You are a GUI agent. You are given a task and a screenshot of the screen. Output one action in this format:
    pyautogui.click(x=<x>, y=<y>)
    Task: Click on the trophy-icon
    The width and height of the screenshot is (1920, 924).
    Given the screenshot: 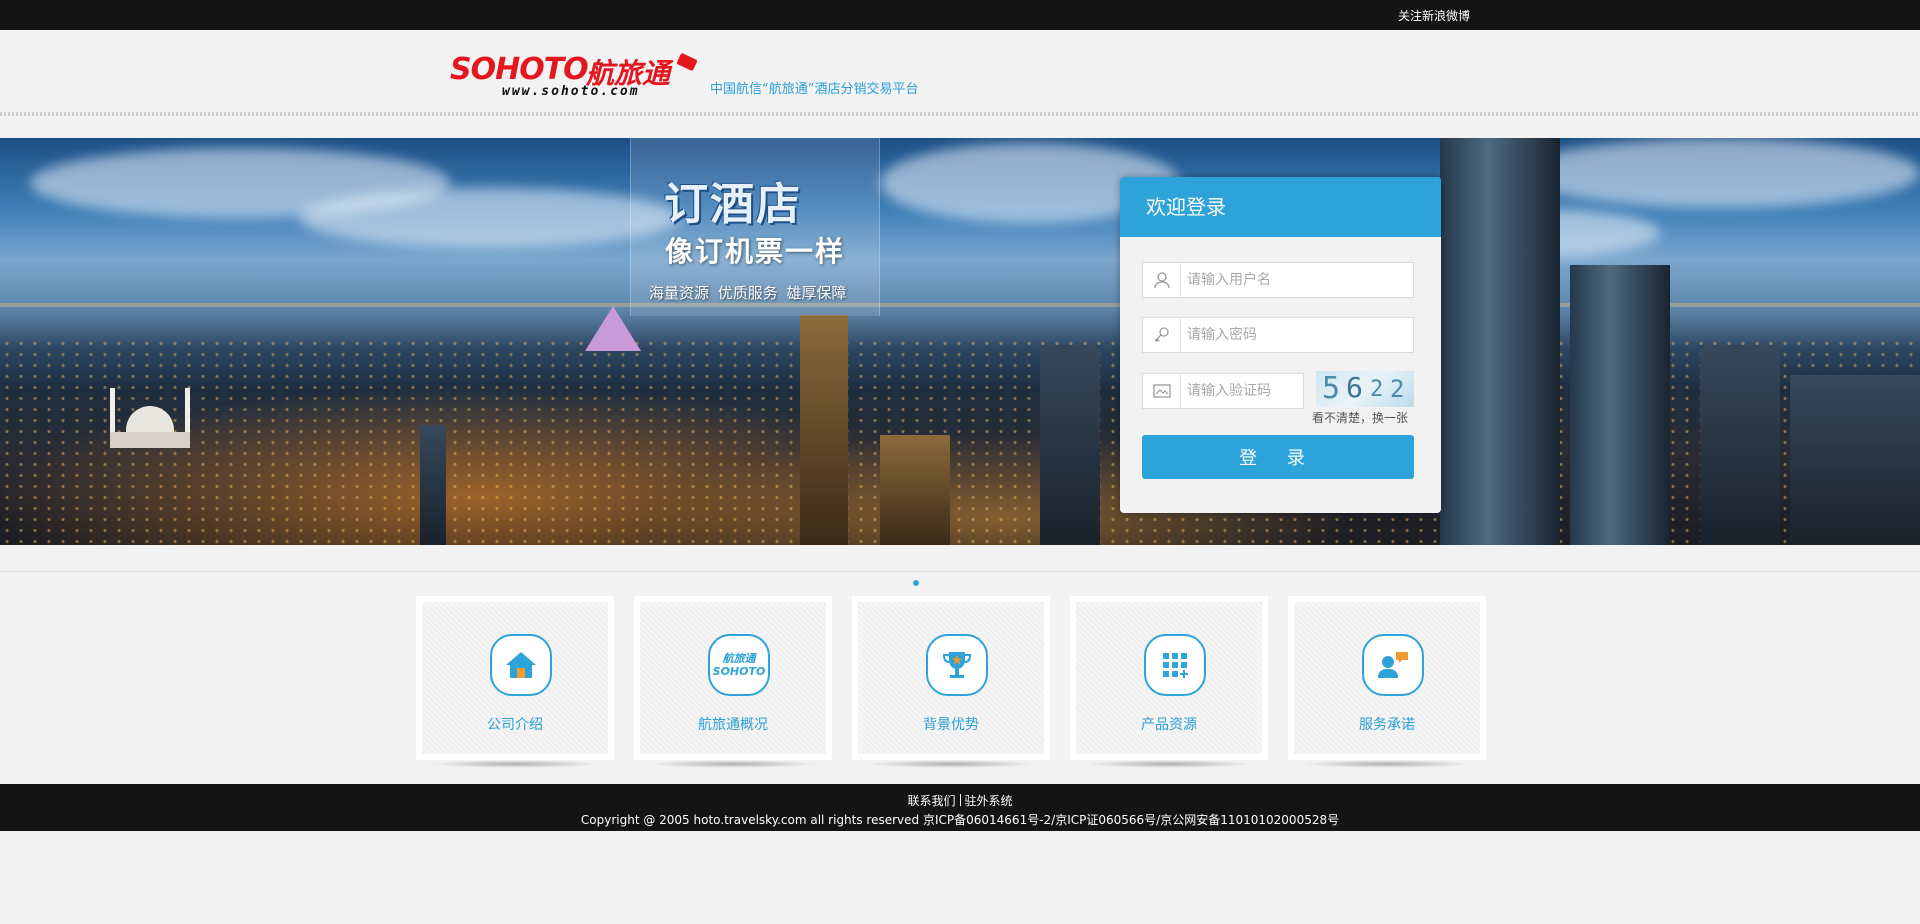 What is the action you would take?
    pyautogui.click(x=957, y=665)
    